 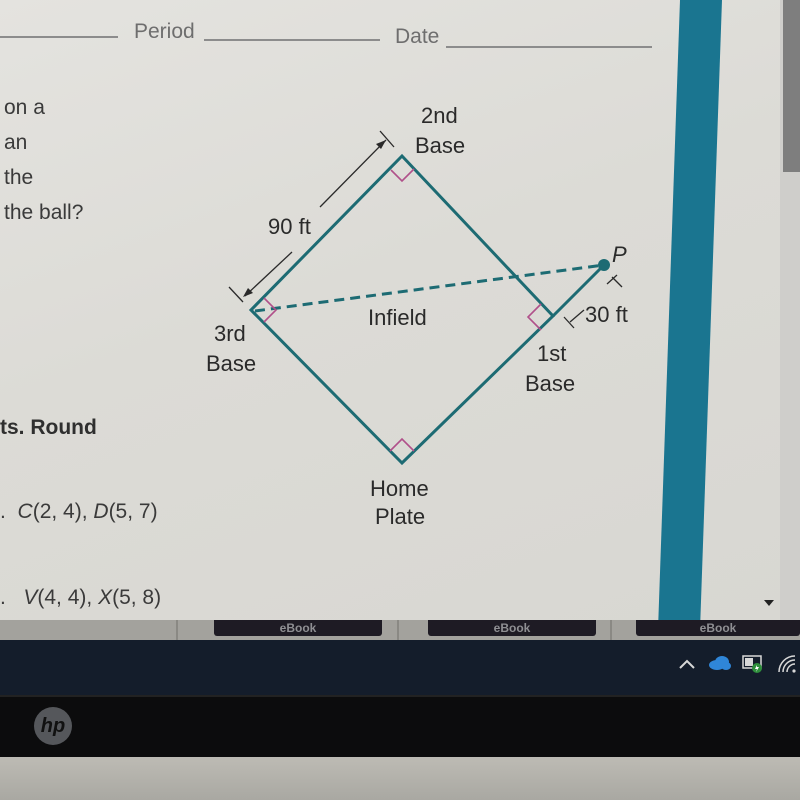 I want to click on chevron-up-icon, so click(x=687, y=664).